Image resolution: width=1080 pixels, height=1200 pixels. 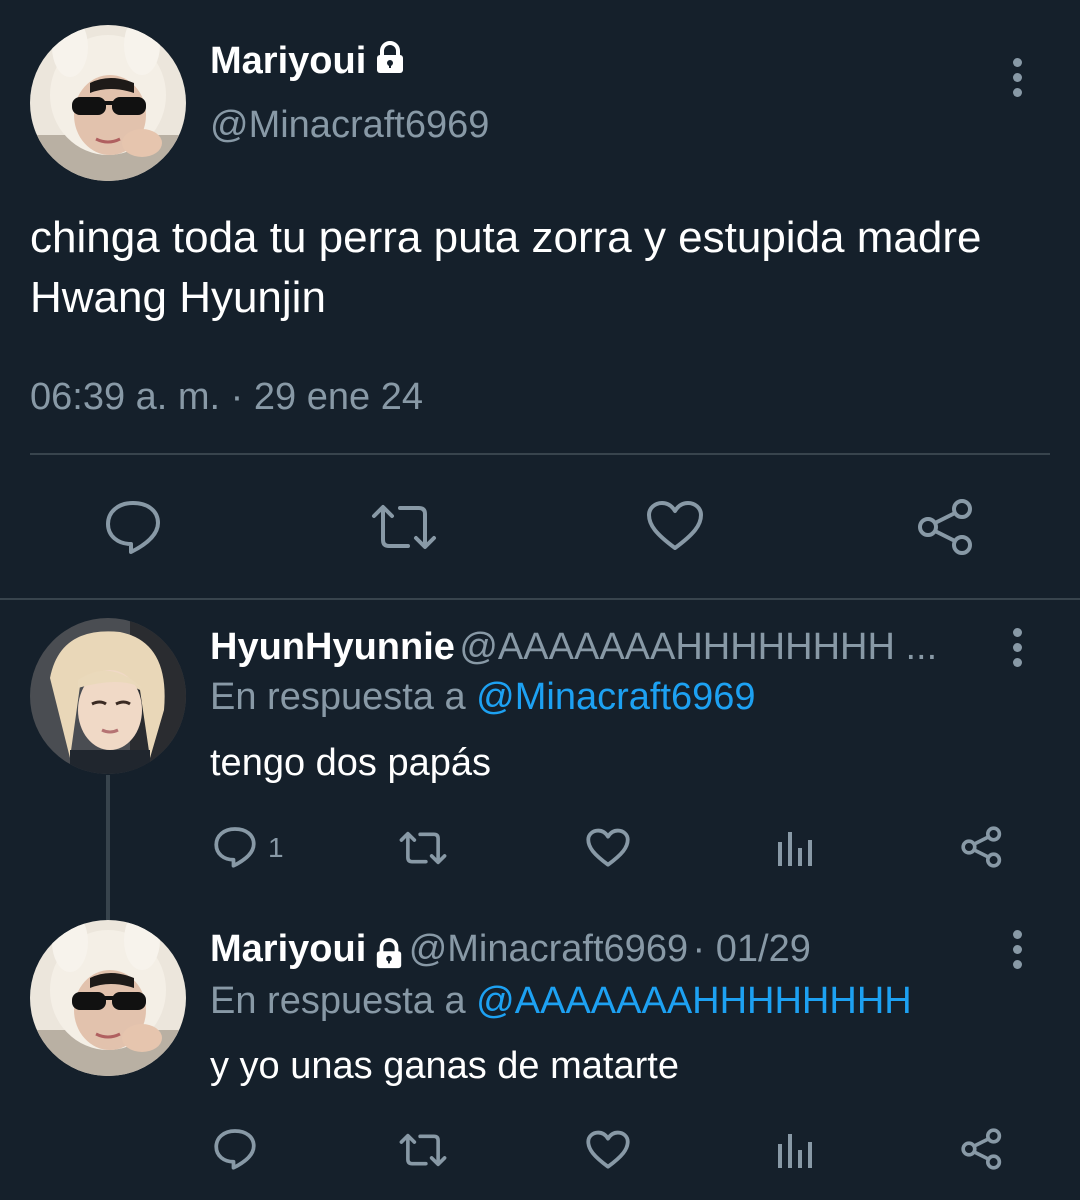 I want to click on reply-author-name: Mariyoui, so click(x=288, y=949).